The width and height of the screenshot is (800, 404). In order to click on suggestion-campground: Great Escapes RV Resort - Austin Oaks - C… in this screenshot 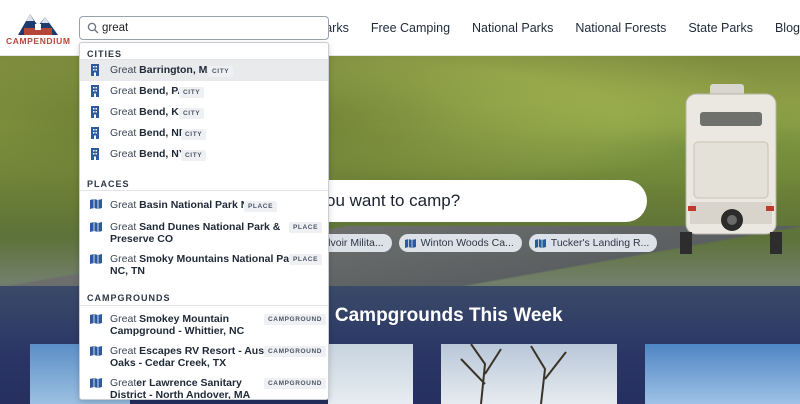, I will do `click(204, 357)`.